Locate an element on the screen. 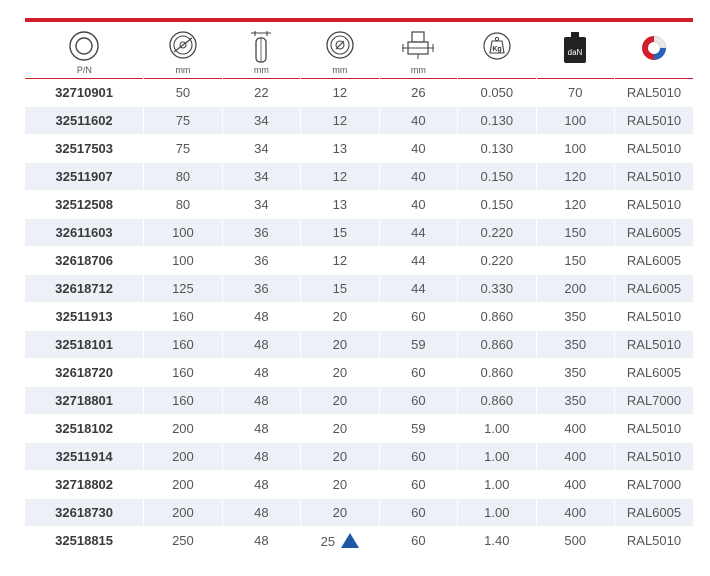 This screenshot has height=576, width=710. header-part-number: P/N is located at coordinates (84, 51).